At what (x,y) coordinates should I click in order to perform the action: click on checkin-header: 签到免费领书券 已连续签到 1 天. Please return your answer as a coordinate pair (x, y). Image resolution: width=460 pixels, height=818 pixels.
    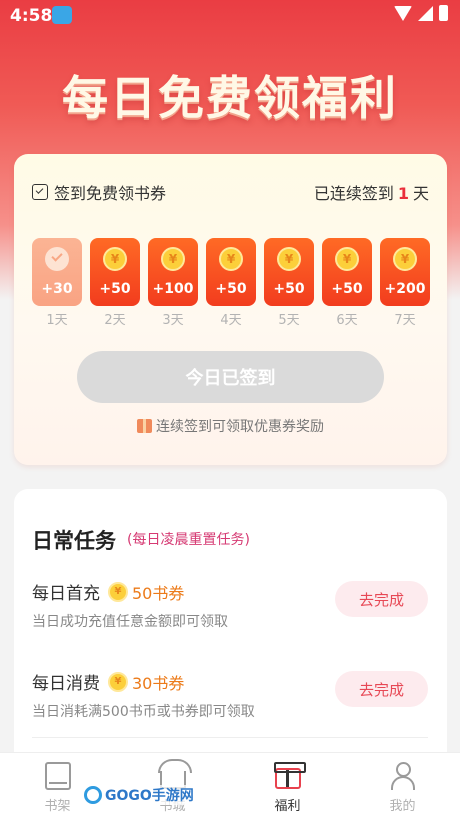
    Looking at the image, I should click on (230, 192).